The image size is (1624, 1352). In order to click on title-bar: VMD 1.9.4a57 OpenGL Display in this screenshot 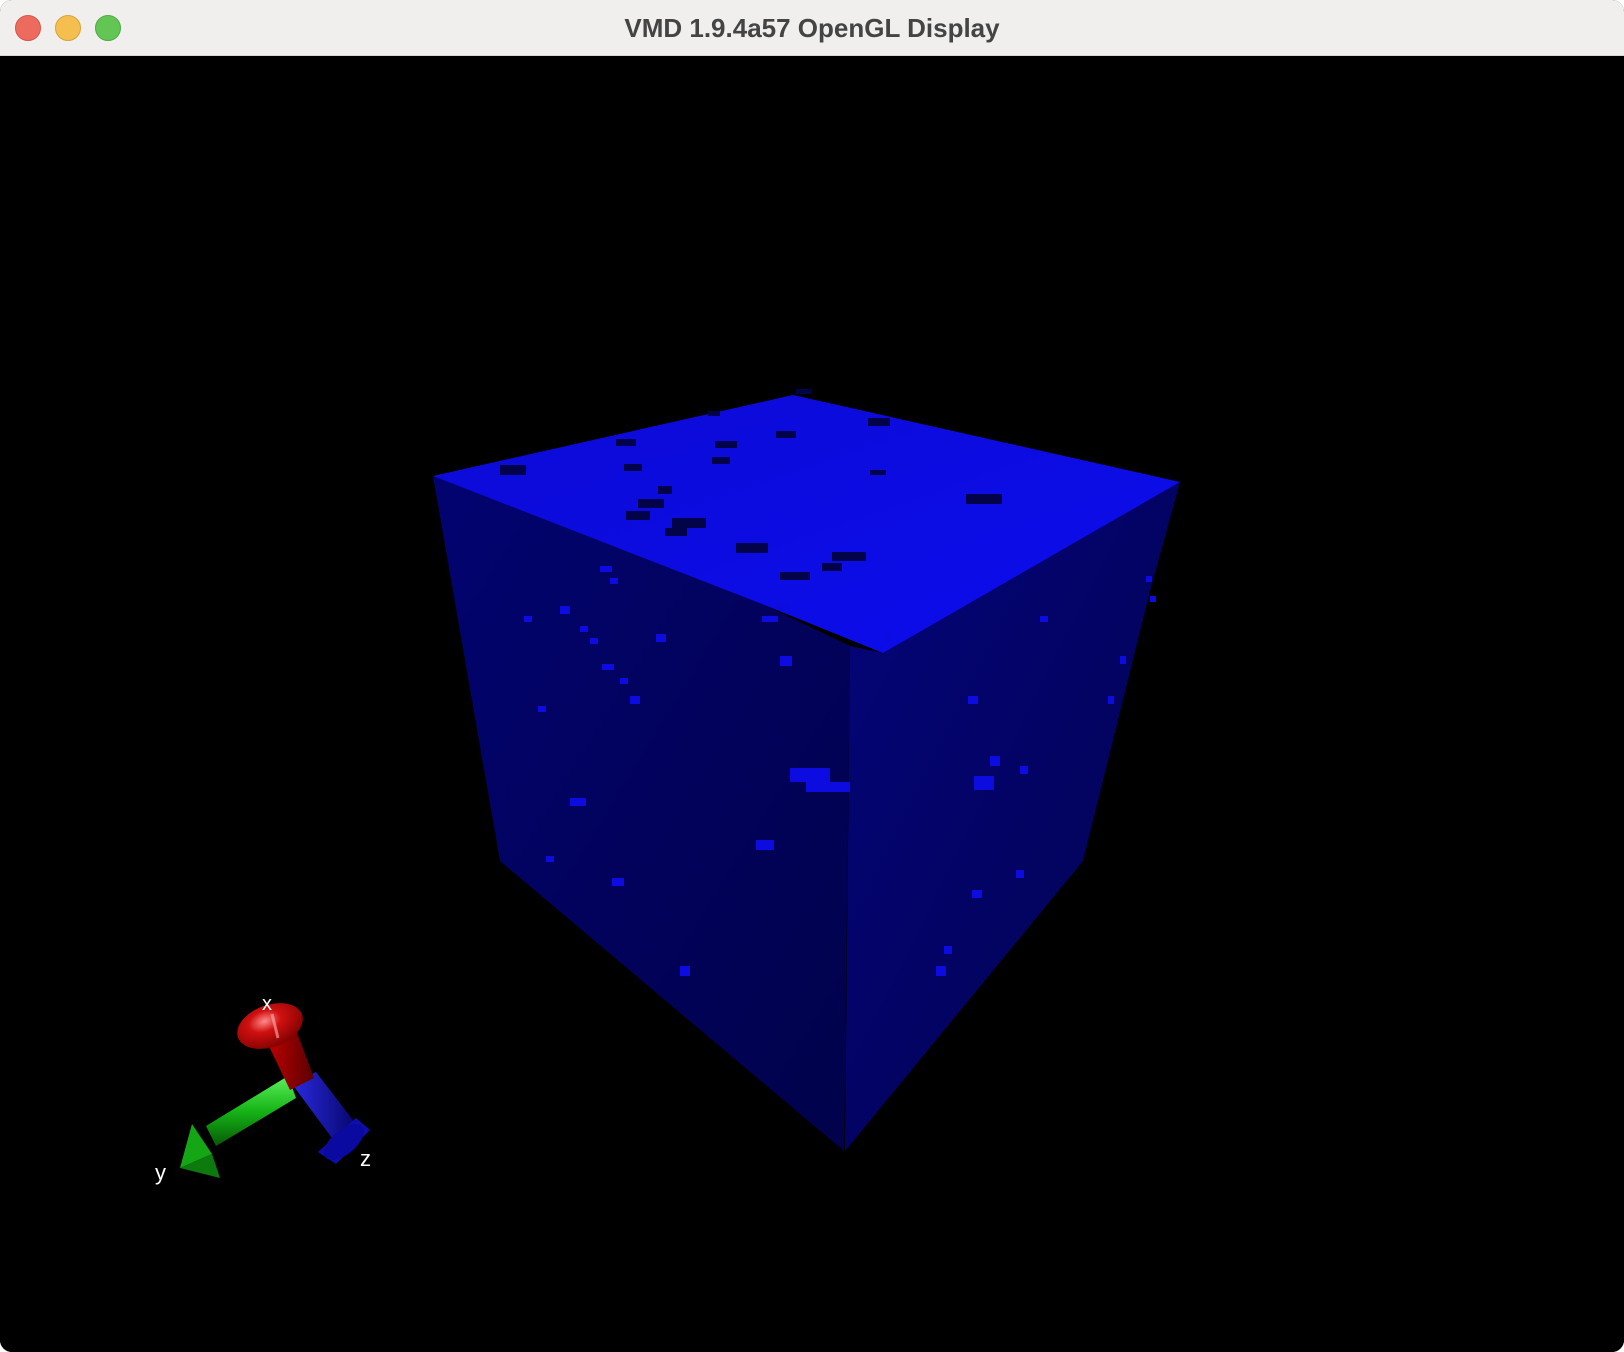, I will do `click(812, 28)`.